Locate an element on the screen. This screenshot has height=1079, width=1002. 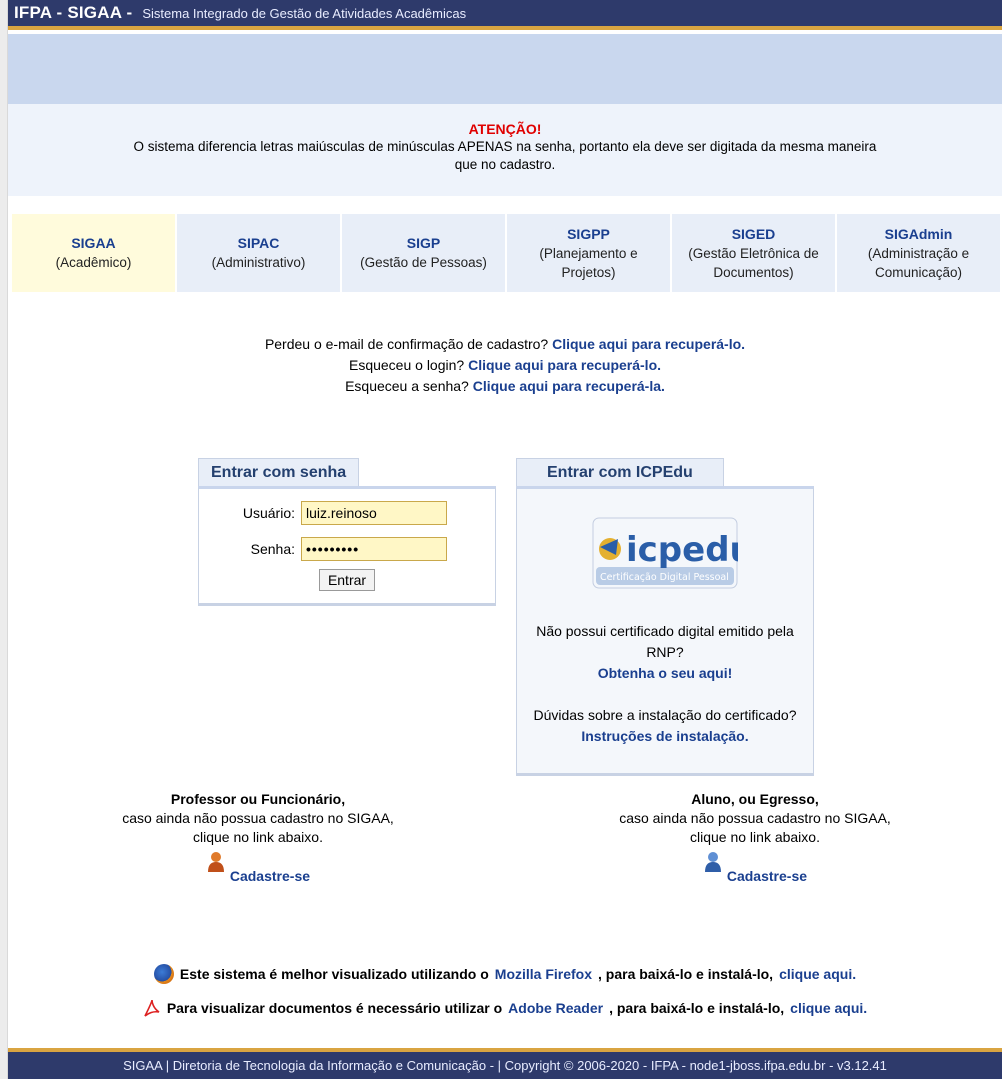
system-tab-sipac: SIPAC (Administrativo) is located at coordinates (258, 253).